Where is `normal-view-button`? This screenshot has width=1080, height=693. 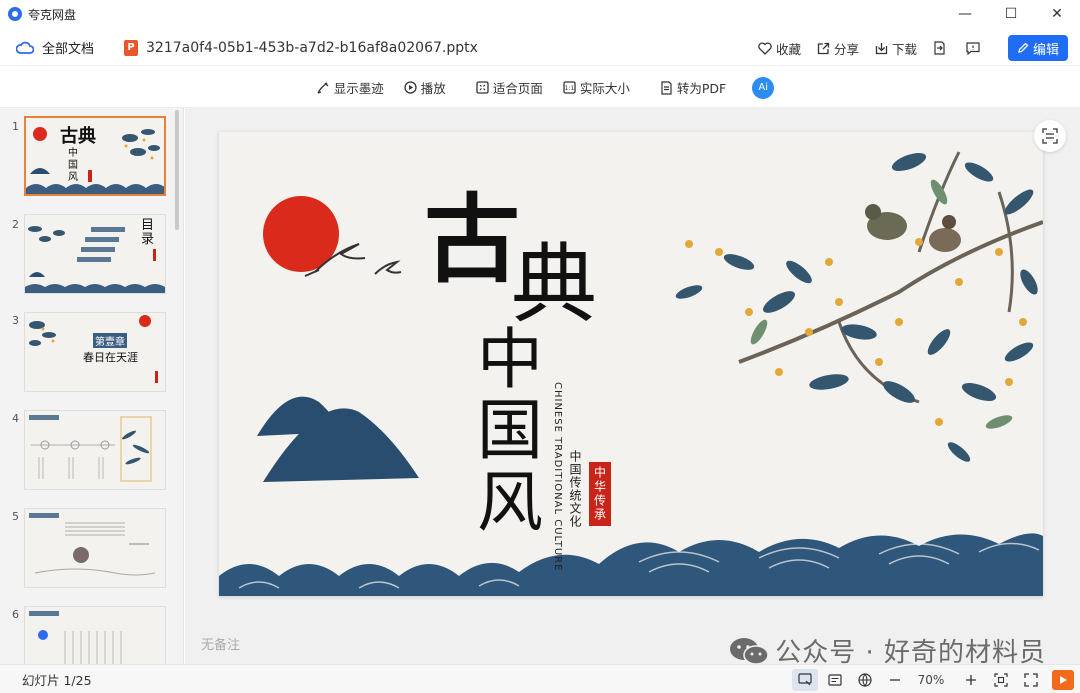
normal-view-button is located at coordinates (805, 679).